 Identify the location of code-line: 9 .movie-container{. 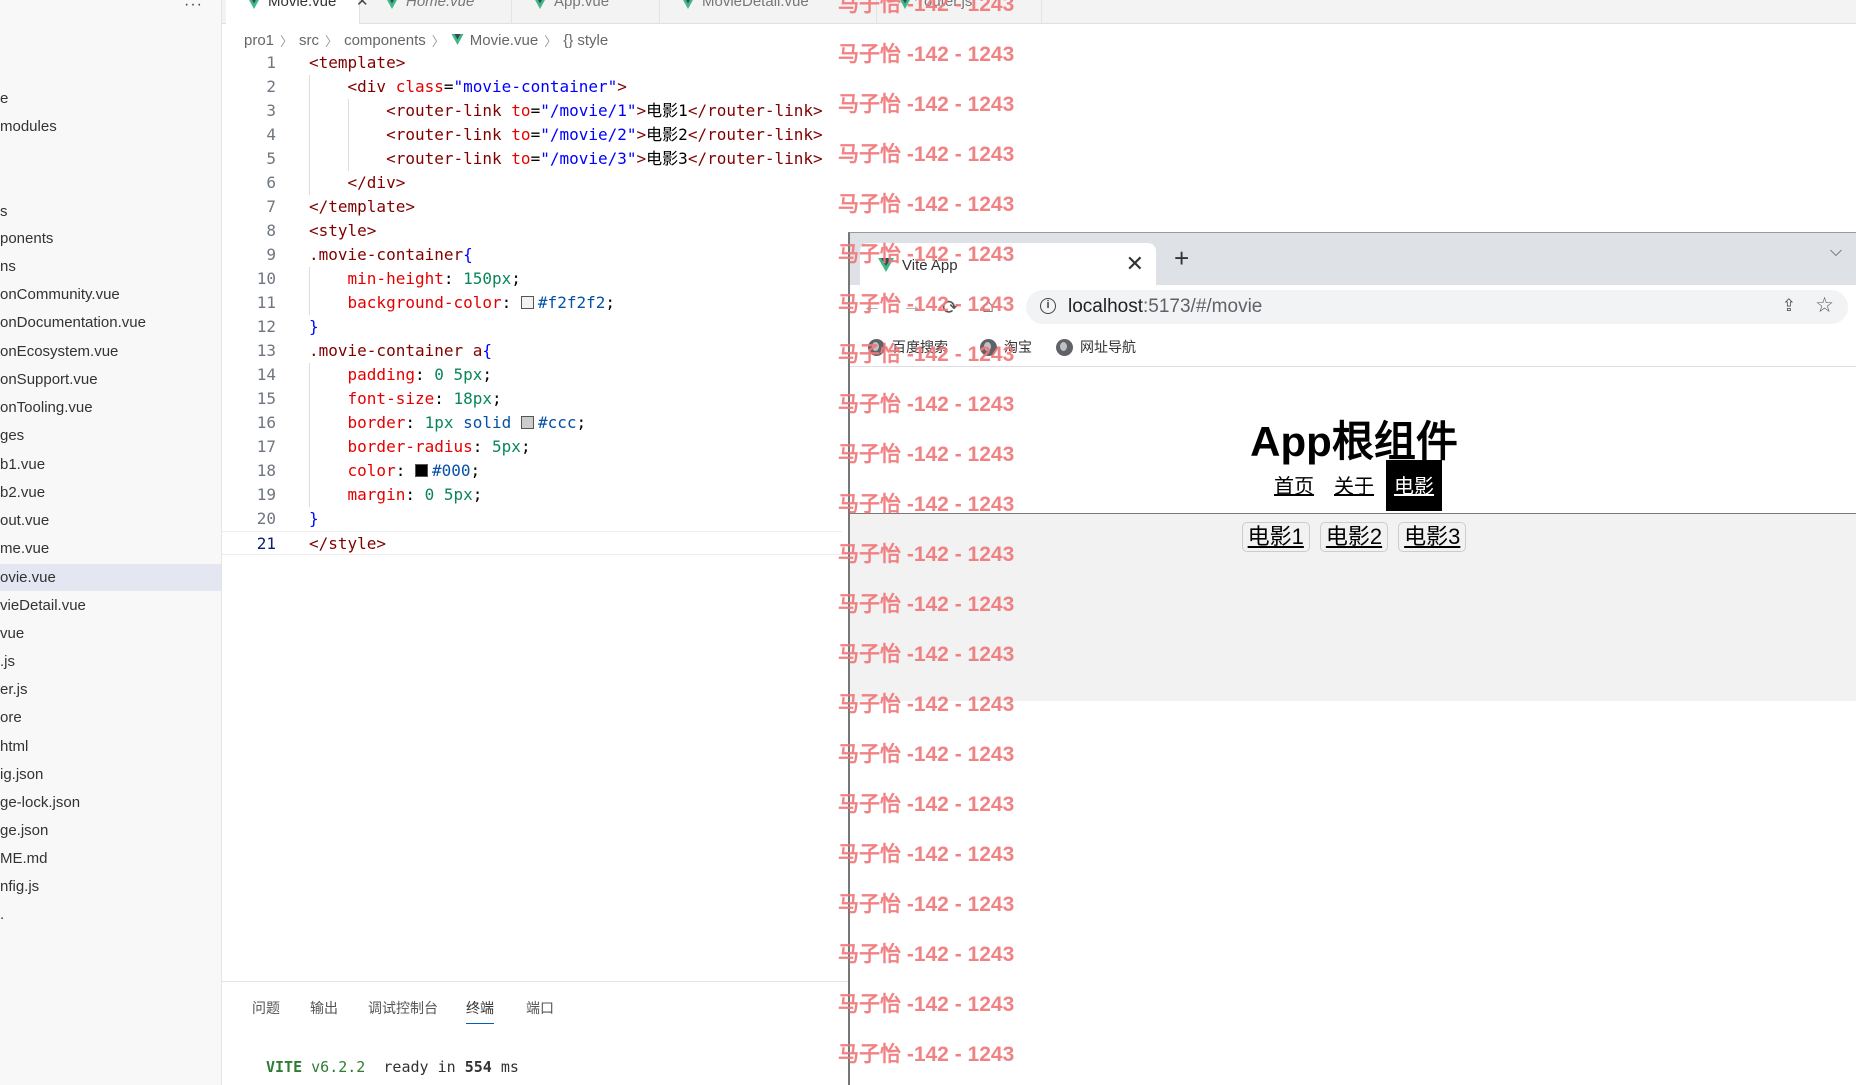
(532, 255).